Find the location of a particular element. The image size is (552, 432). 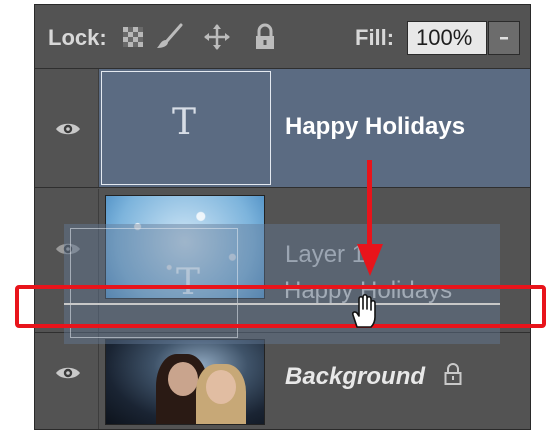

lock-position-move-icon is located at coordinates (216, 37).